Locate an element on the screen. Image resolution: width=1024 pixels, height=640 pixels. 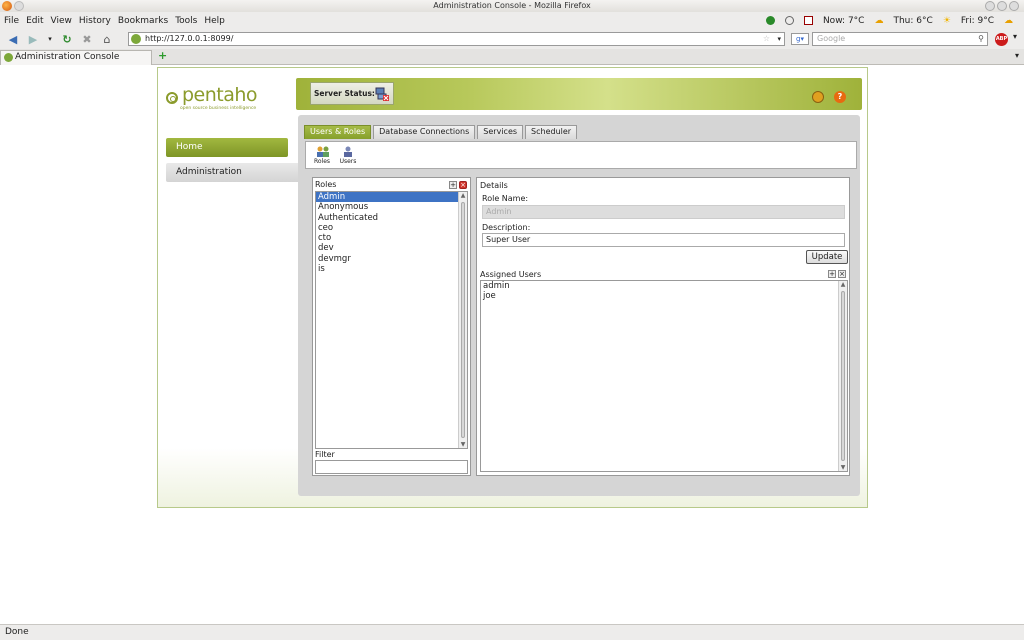
details-title: Details is located at coordinates (494, 185).